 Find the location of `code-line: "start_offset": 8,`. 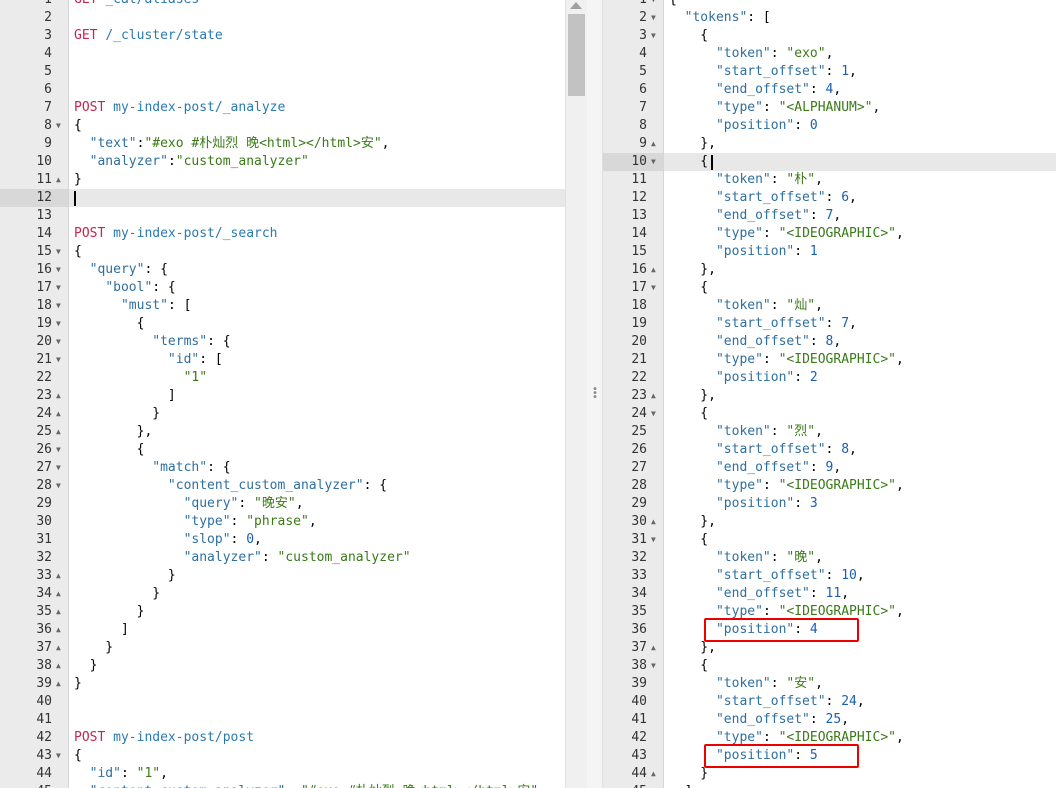

code-line: "start_offset": 8, is located at coordinates (860, 450).